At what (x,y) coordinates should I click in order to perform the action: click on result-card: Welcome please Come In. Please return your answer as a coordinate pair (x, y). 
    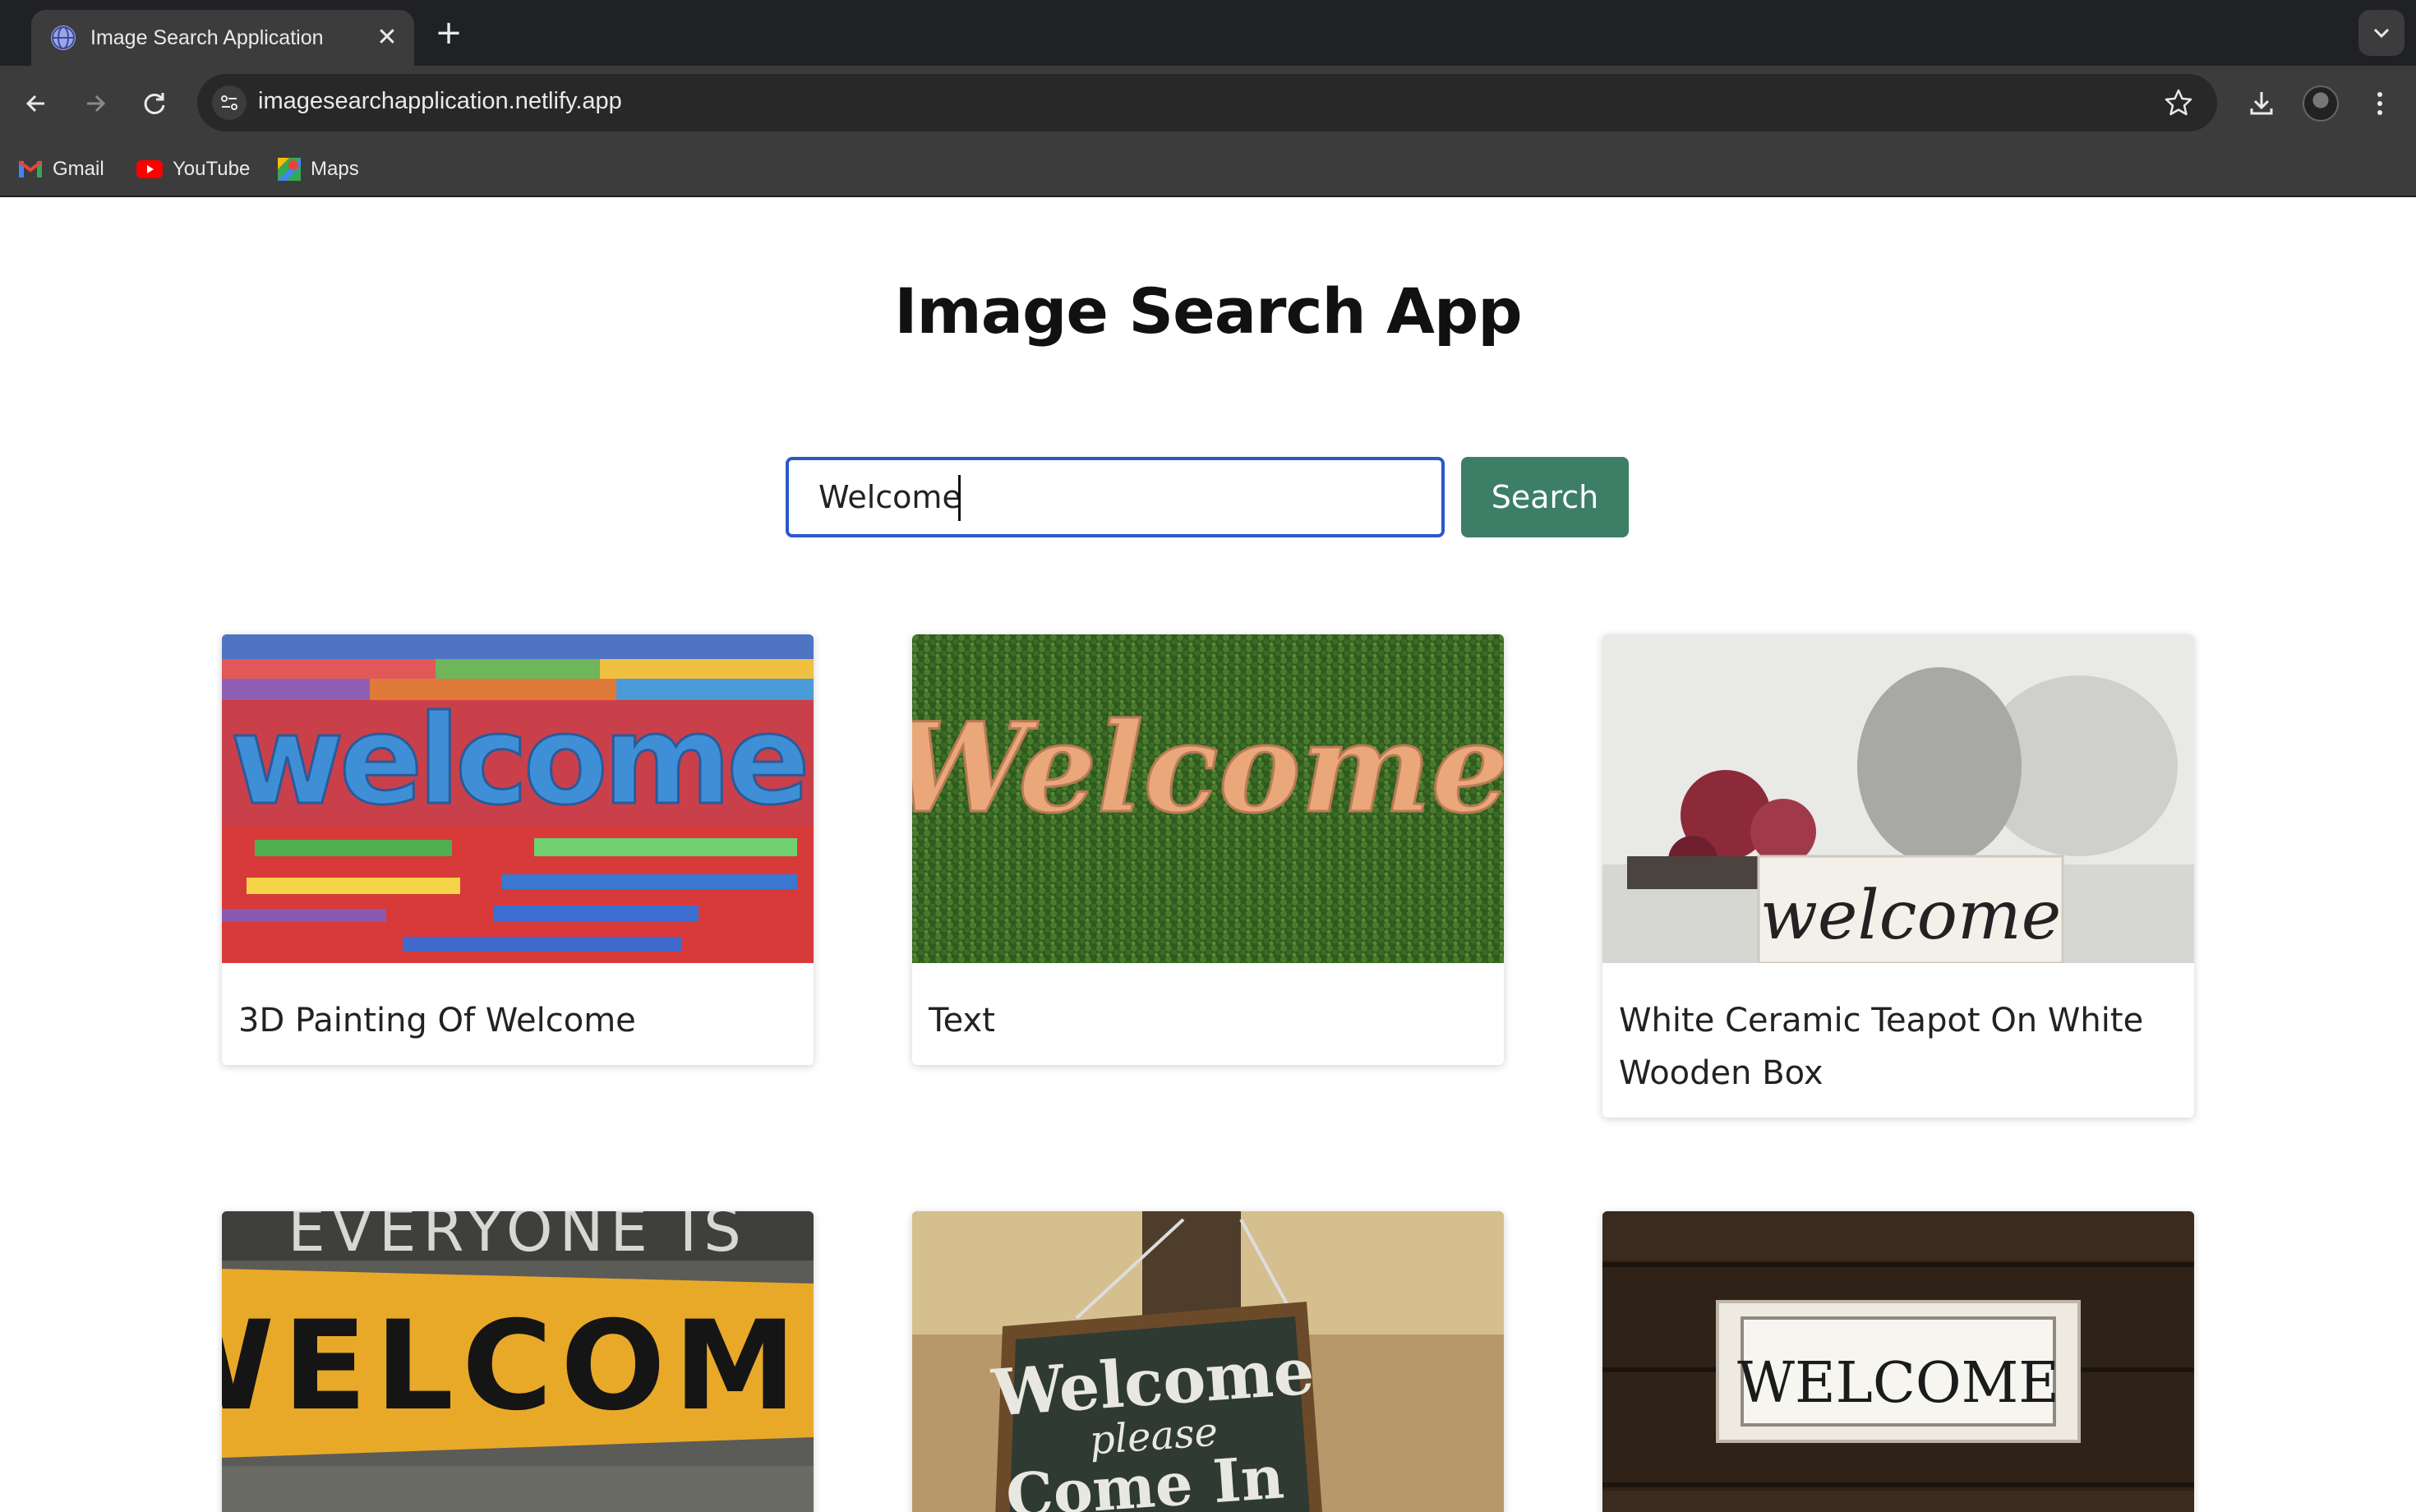
    Looking at the image, I should click on (1208, 1362).